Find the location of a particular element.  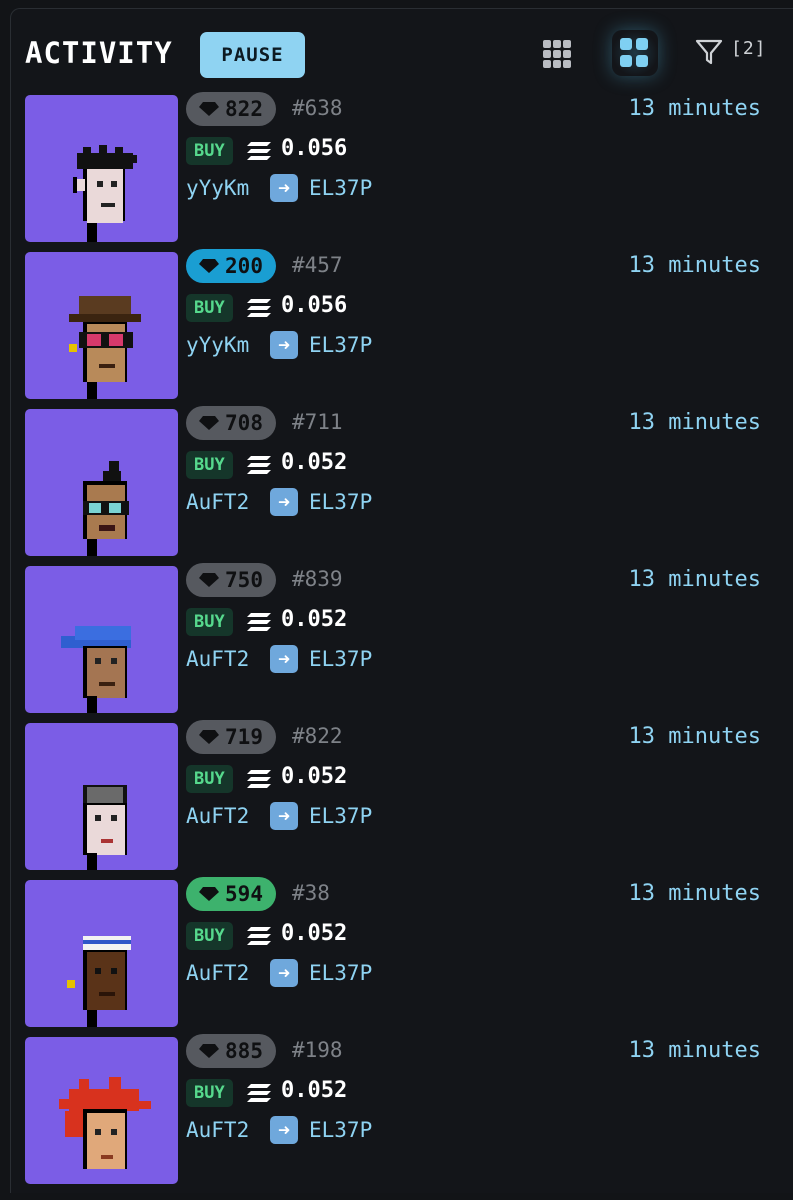

rarity-rank-value: 594 is located at coordinates (244, 894).